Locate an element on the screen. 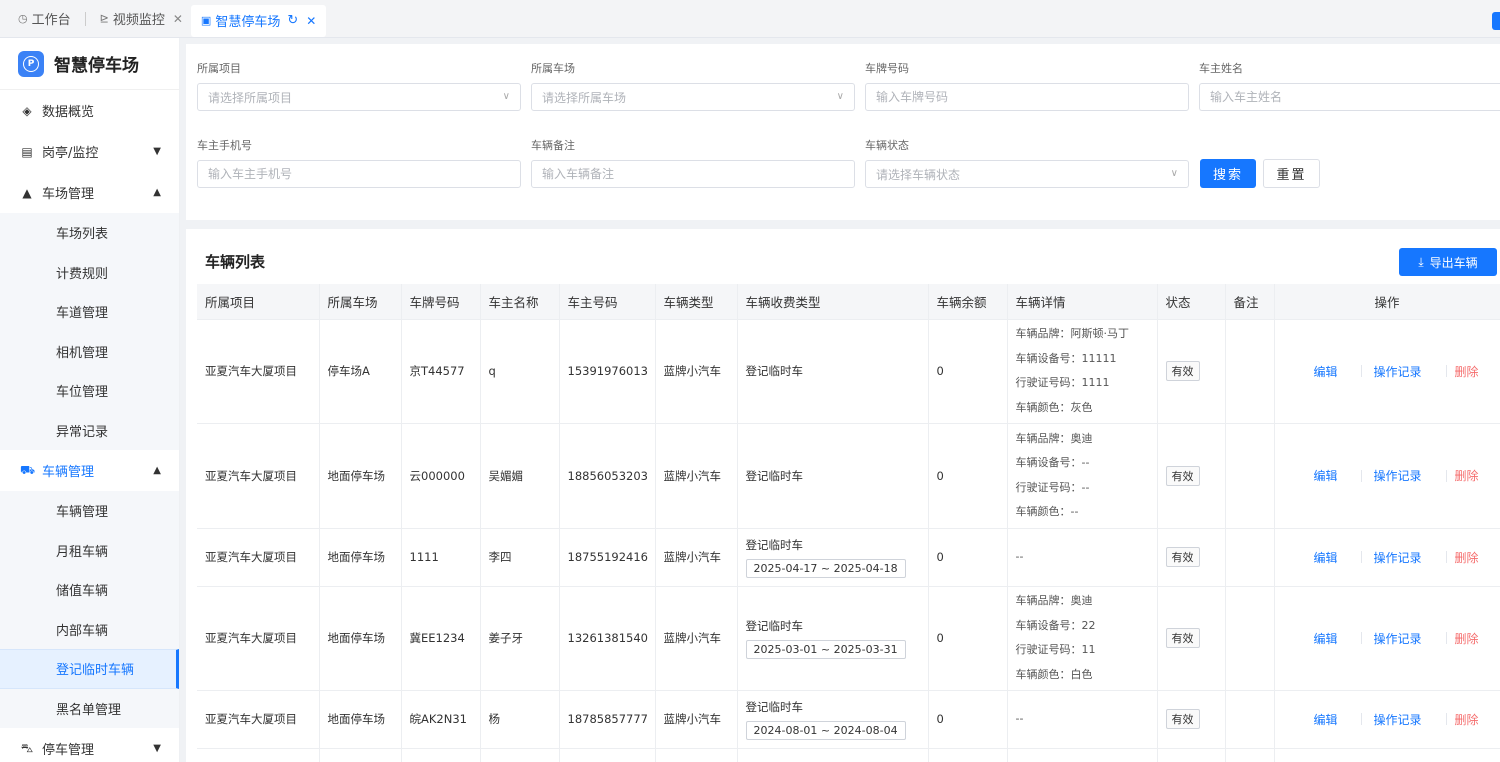 The width and height of the screenshot is (1500, 762). sidebar-item-lot-management: ▲ 车场管理 ▲ is located at coordinates (89, 192).